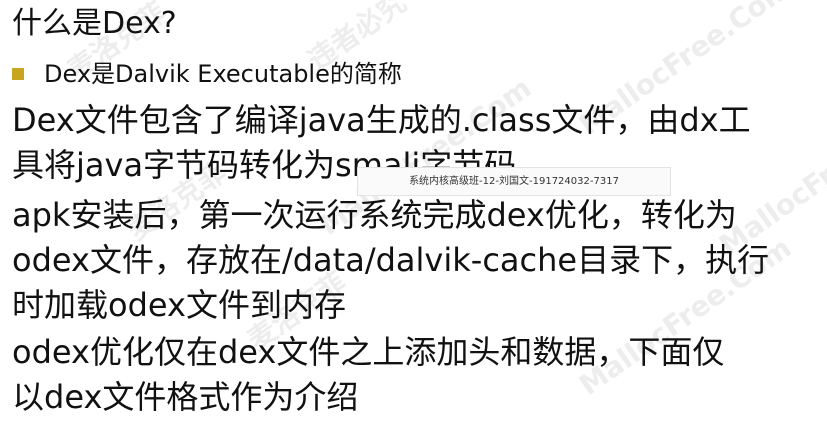 This screenshot has width=827, height=425. I want to click on bullet-text: Dex是Dalvik Executable的简称, so click(223, 74).